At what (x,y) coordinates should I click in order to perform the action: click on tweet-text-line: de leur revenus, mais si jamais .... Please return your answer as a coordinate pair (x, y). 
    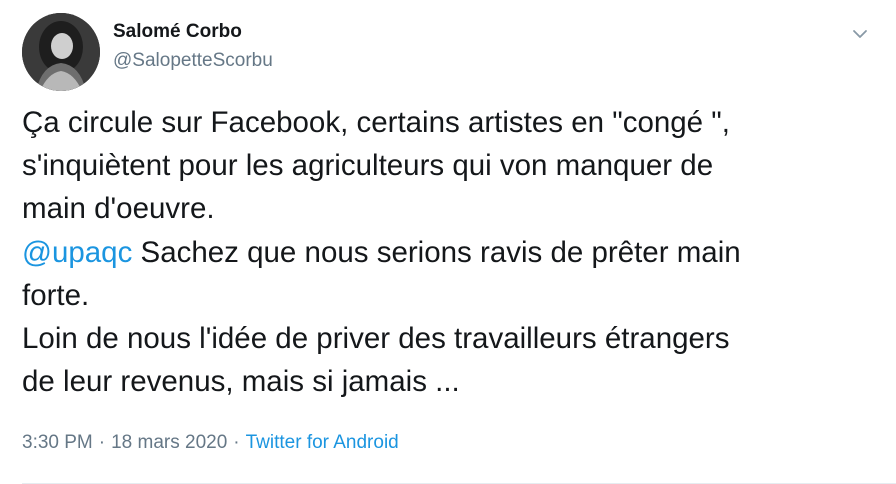
    Looking at the image, I should click on (241, 382).